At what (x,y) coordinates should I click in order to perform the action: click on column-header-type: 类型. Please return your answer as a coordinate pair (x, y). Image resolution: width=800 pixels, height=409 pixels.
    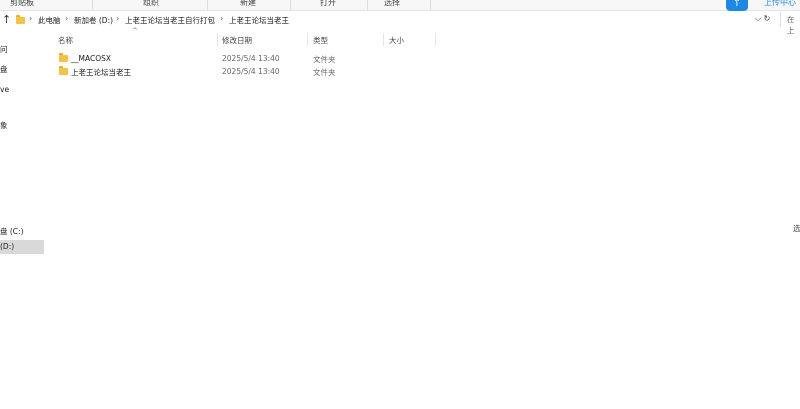
    Looking at the image, I should click on (320, 40).